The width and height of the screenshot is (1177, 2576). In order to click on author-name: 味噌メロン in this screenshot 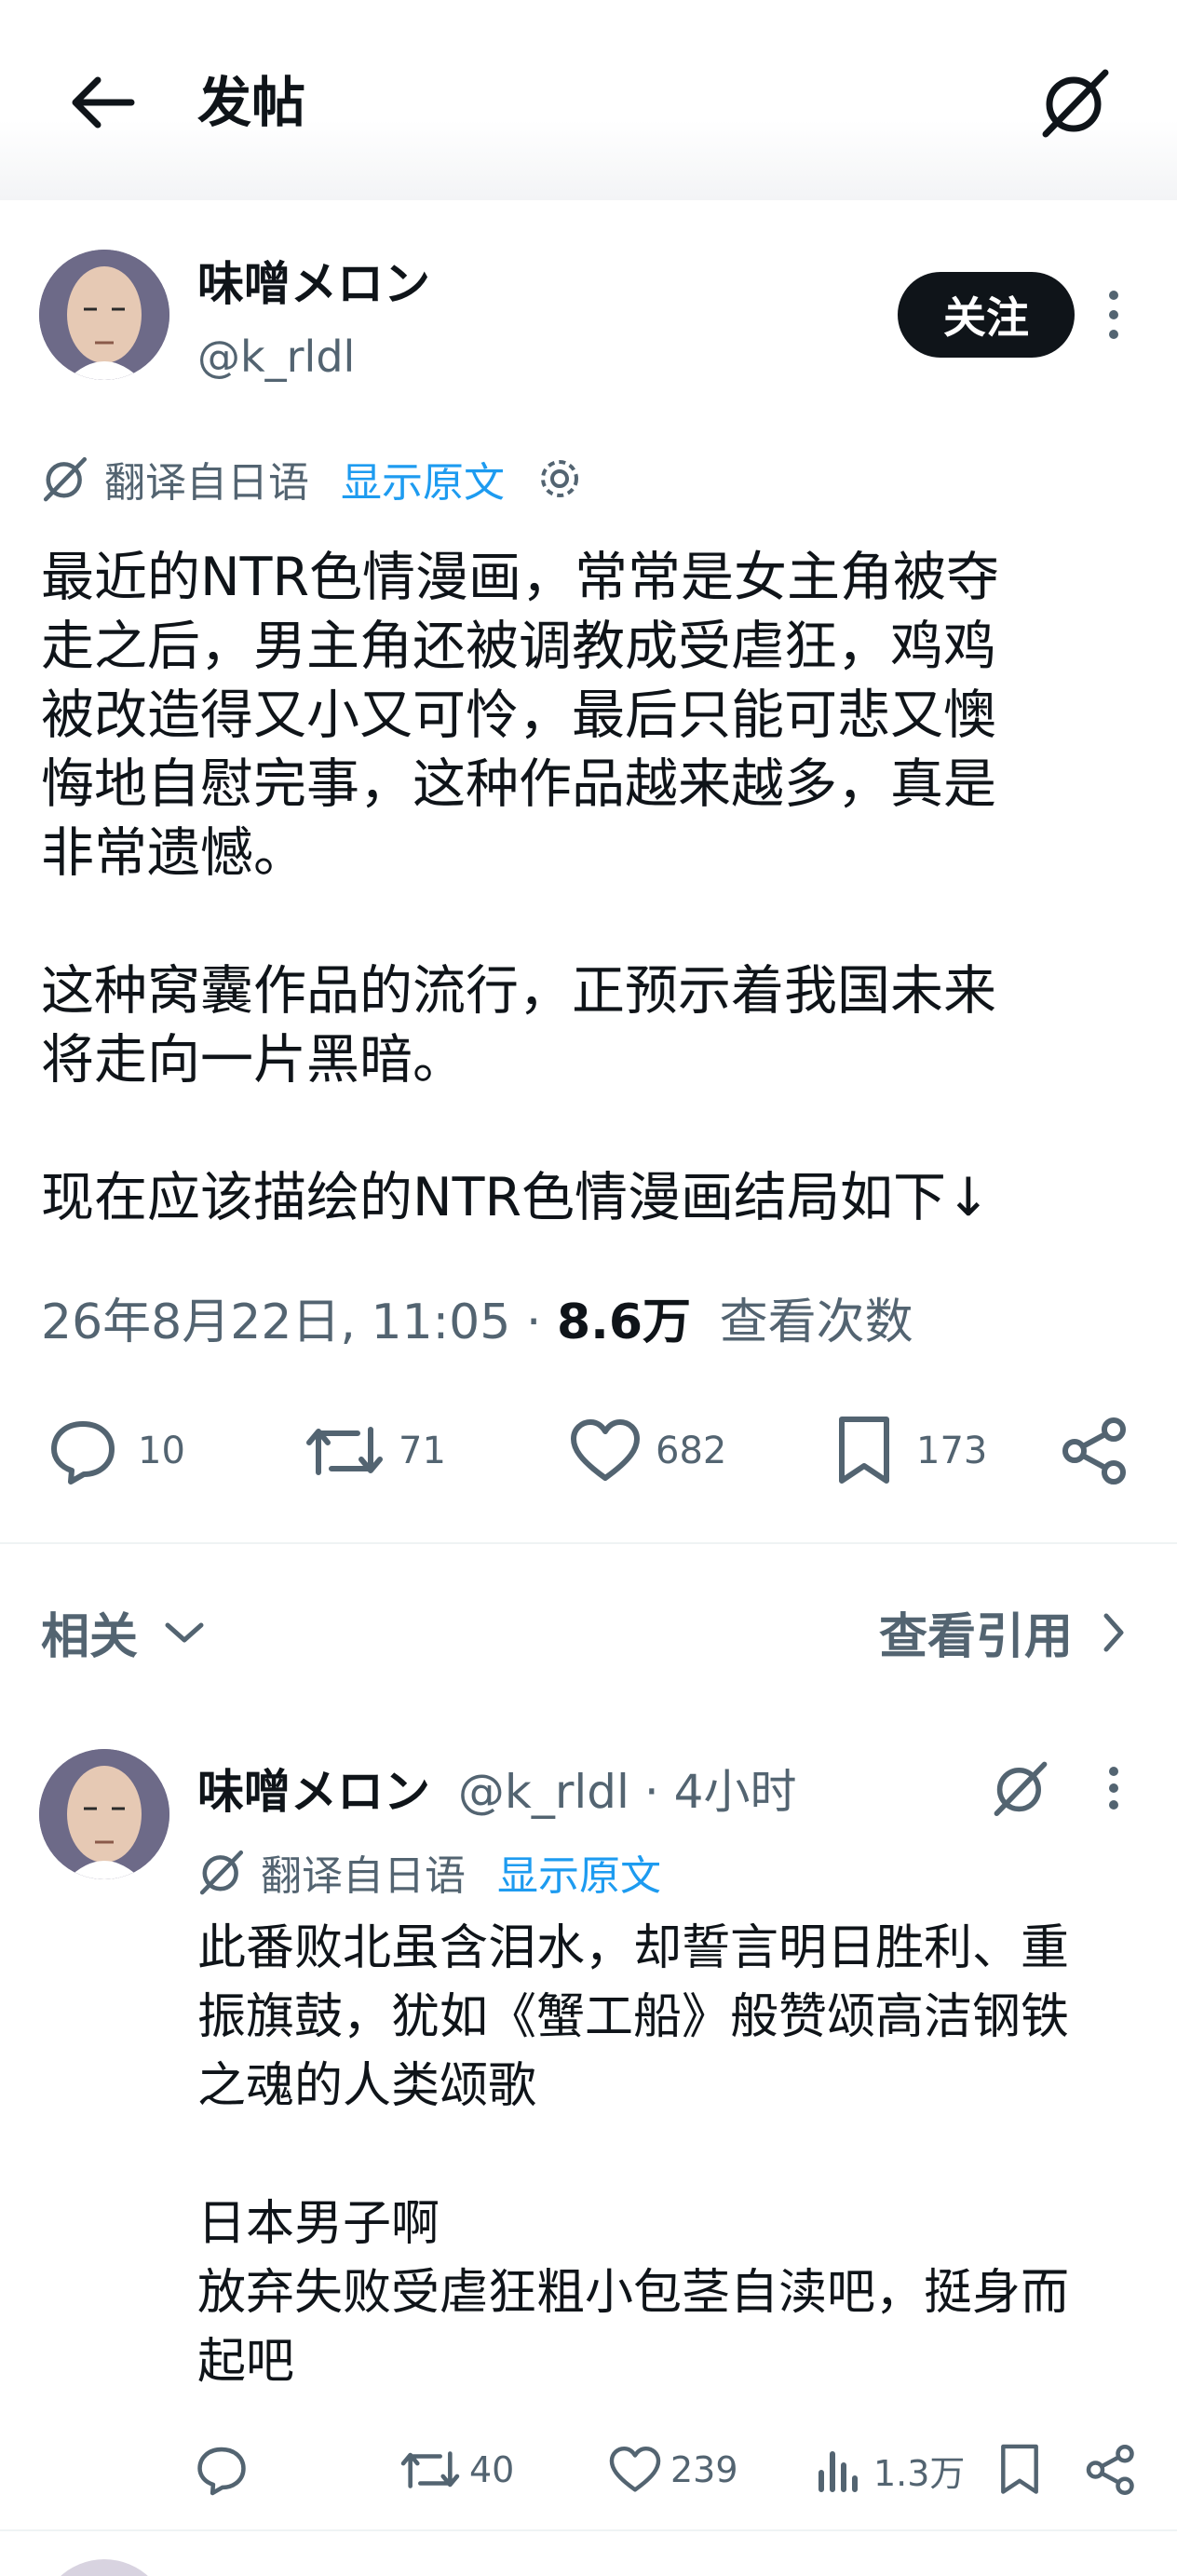, I will do `click(313, 284)`.